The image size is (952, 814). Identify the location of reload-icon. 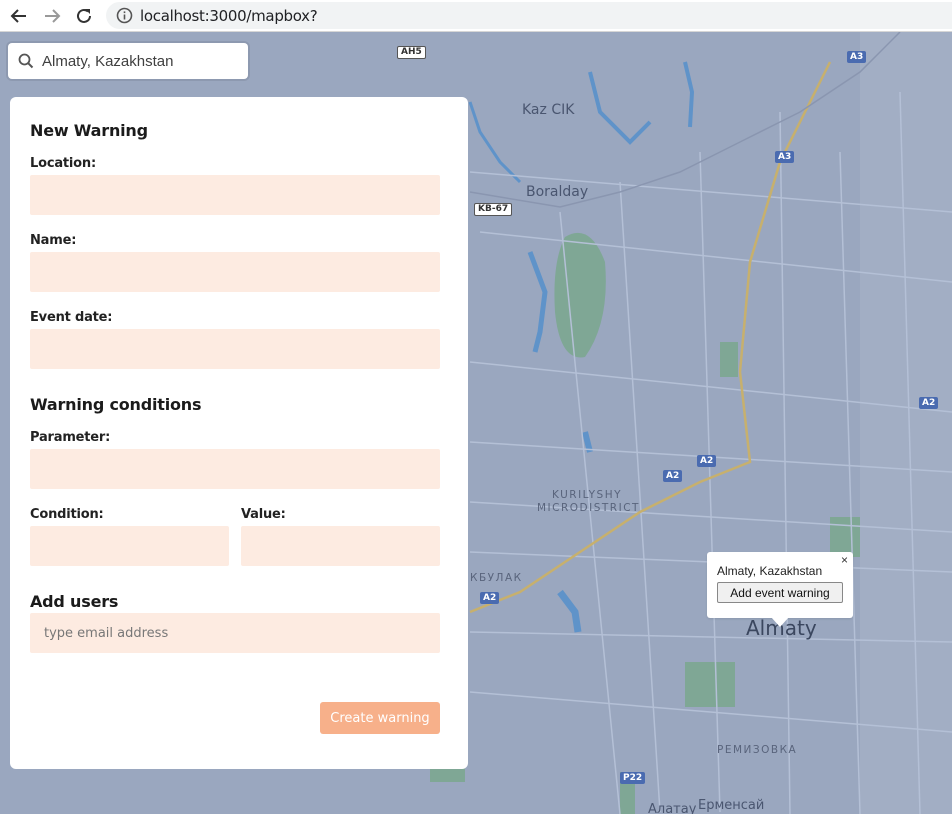
(84, 16).